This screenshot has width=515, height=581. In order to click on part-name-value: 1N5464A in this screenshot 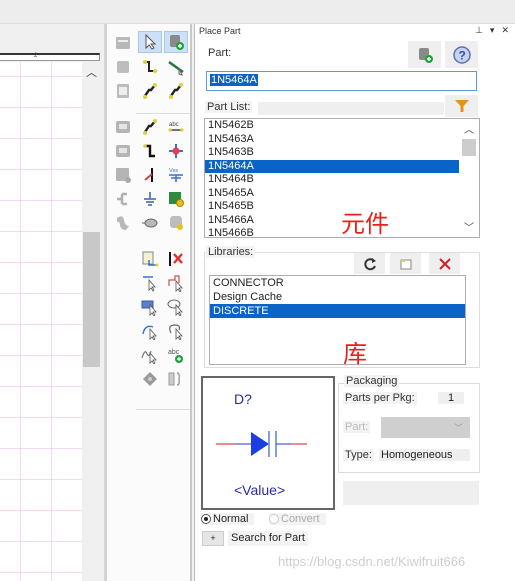, I will do `click(234, 80)`.